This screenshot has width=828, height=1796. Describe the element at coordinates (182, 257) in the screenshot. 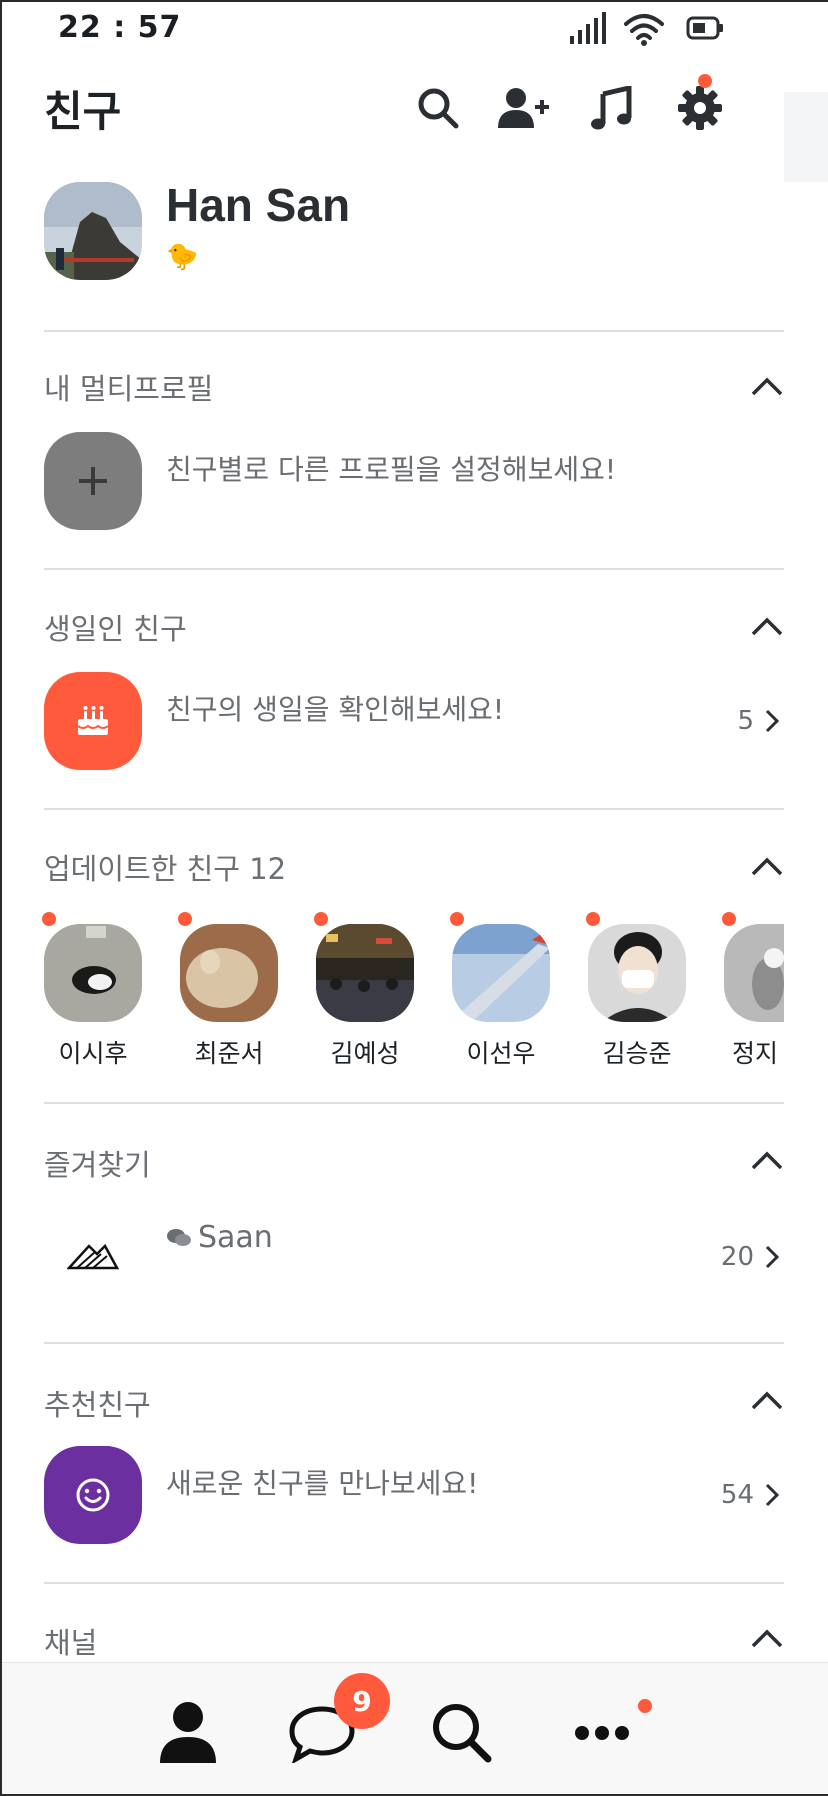

I see `my-status-emoji: 🐤` at that location.